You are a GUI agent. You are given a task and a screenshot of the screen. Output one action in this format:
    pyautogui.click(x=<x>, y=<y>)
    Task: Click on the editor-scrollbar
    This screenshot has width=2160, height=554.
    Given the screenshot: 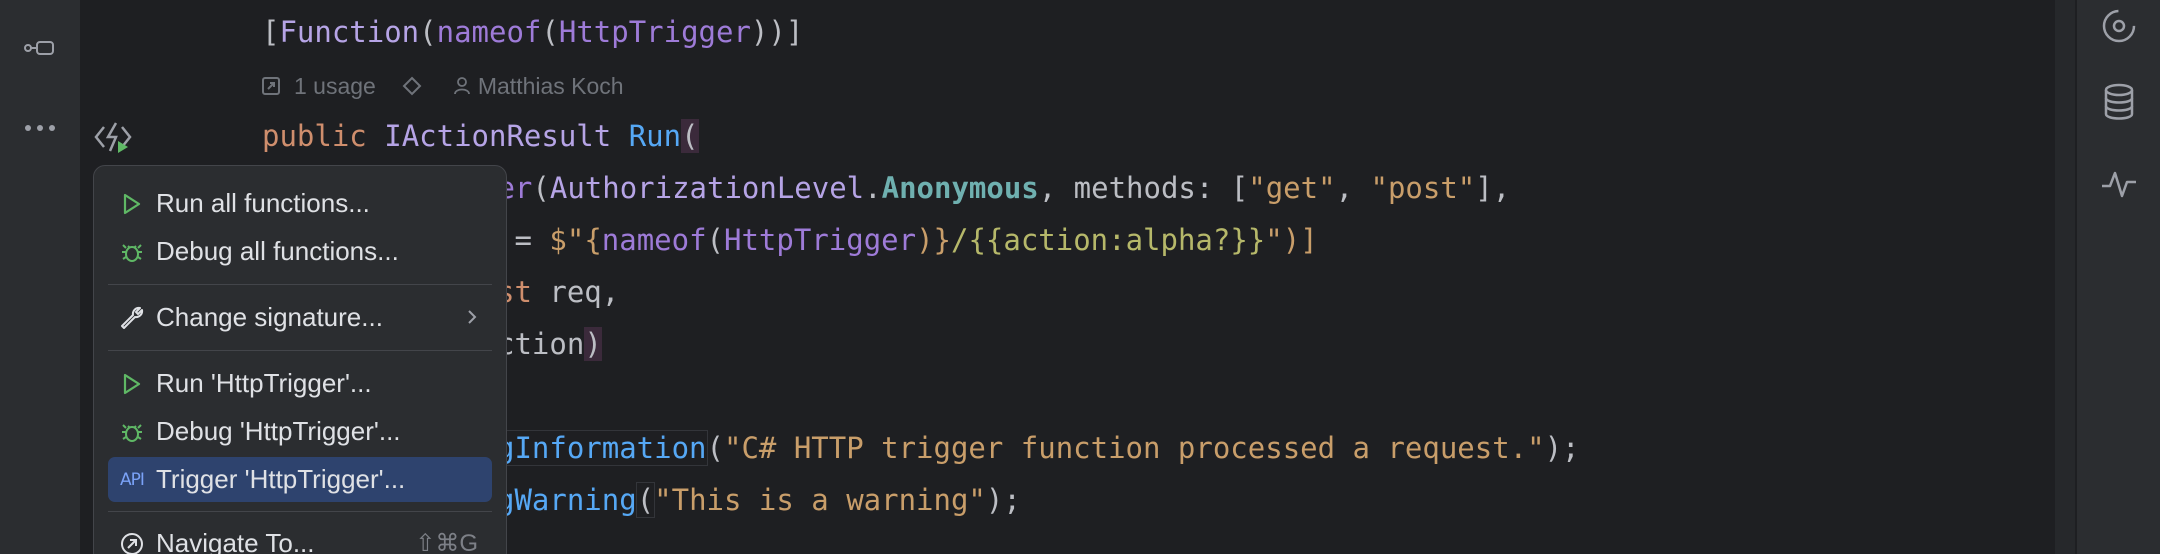 What is the action you would take?
    pyautogui.click(x=2065, y=277)
    